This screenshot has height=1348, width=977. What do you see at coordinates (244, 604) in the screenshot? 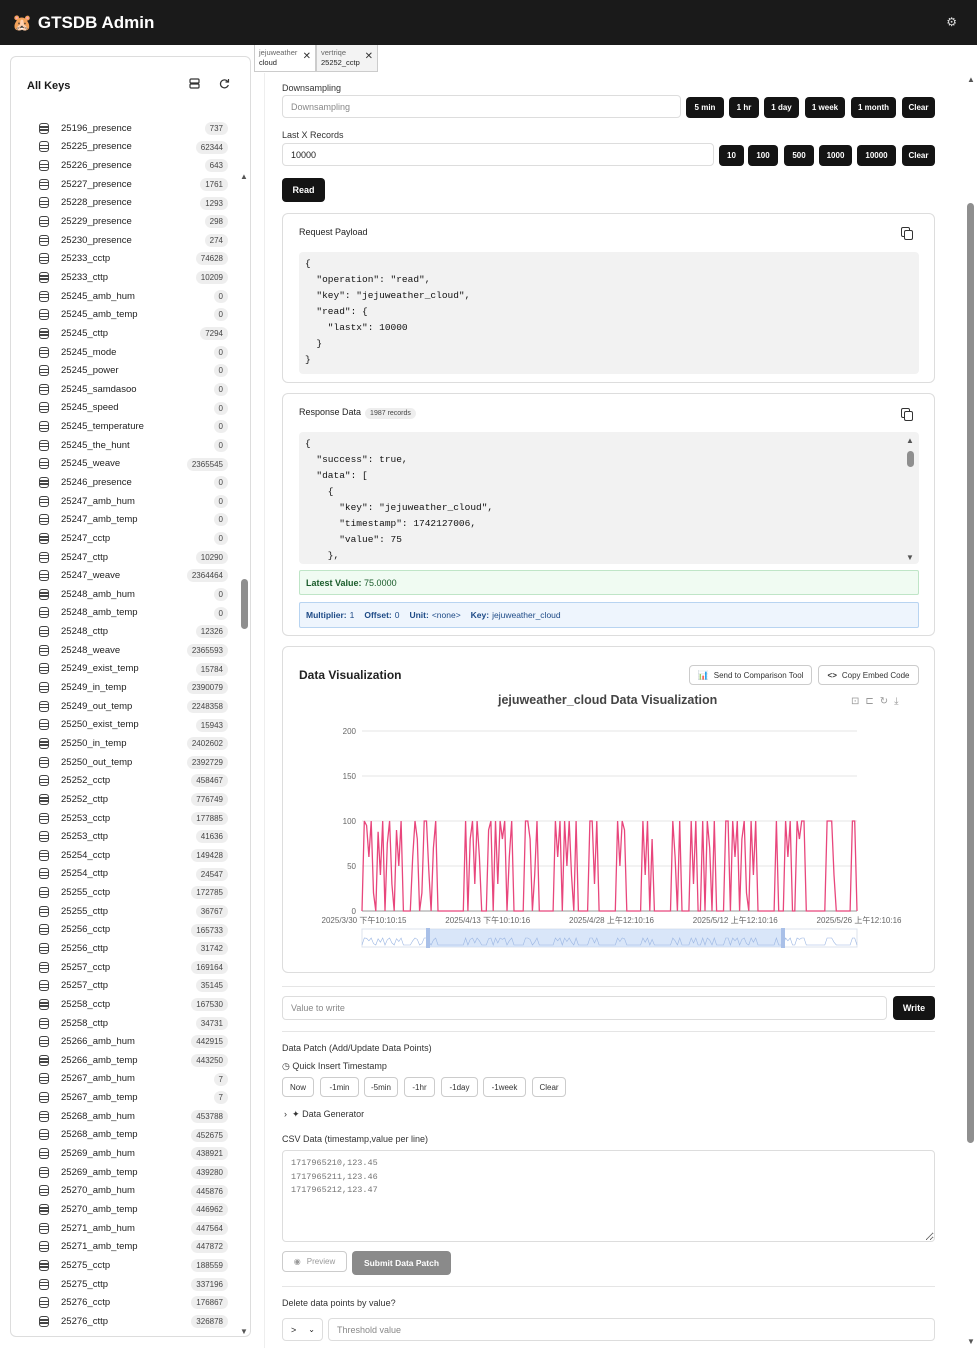
I see `sidebar-scroll-thumb` at bounding box center [244, 604].